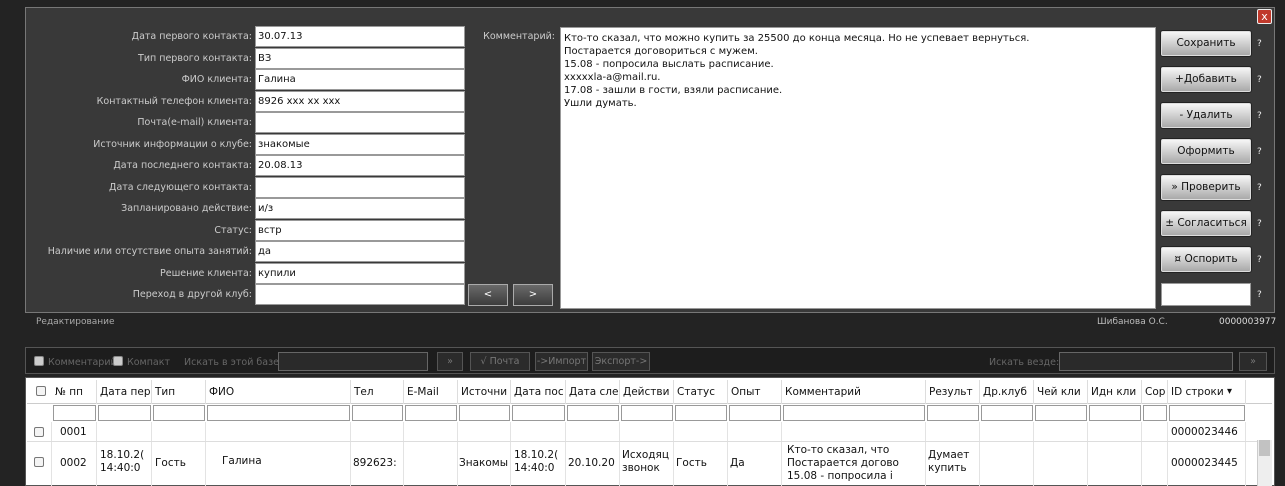  What do you see at coordinates (360, 144) in the screenshot?
I see `form-field: знакомые` at bounding box center [360, 144].